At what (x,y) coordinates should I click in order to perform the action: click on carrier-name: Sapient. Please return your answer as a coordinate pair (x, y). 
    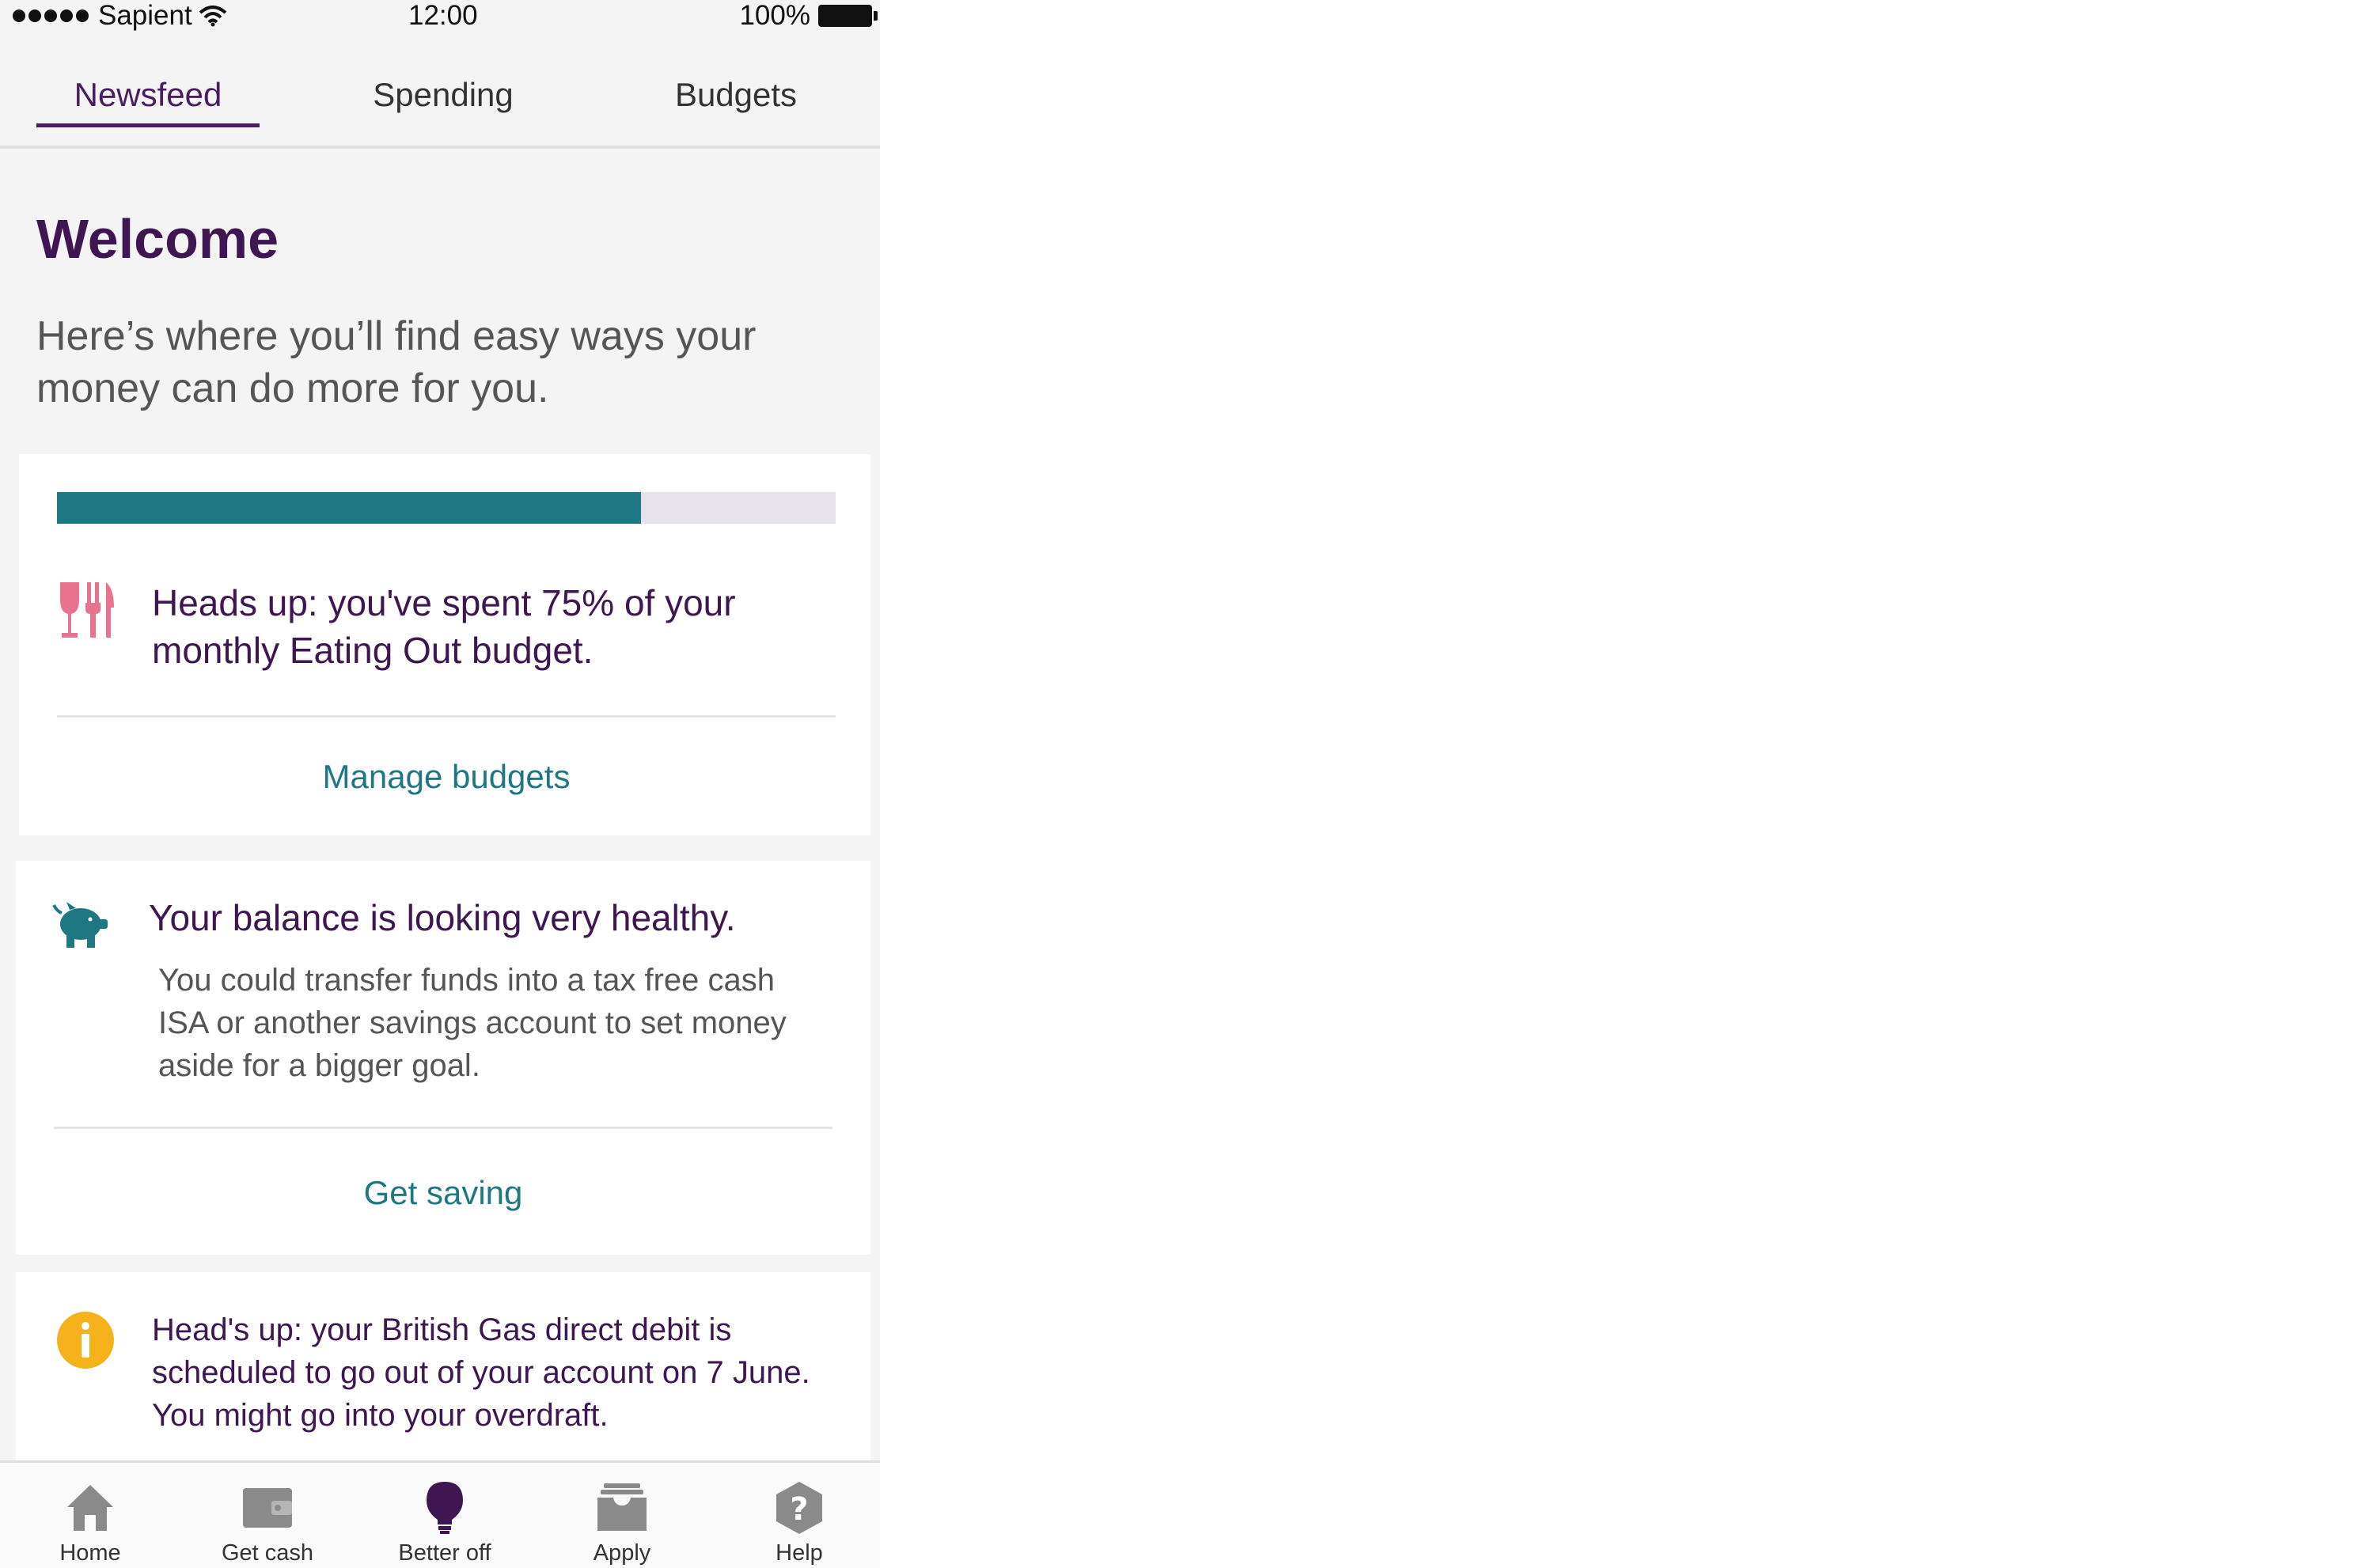
    Looking at the image, I should click on (145, 15).